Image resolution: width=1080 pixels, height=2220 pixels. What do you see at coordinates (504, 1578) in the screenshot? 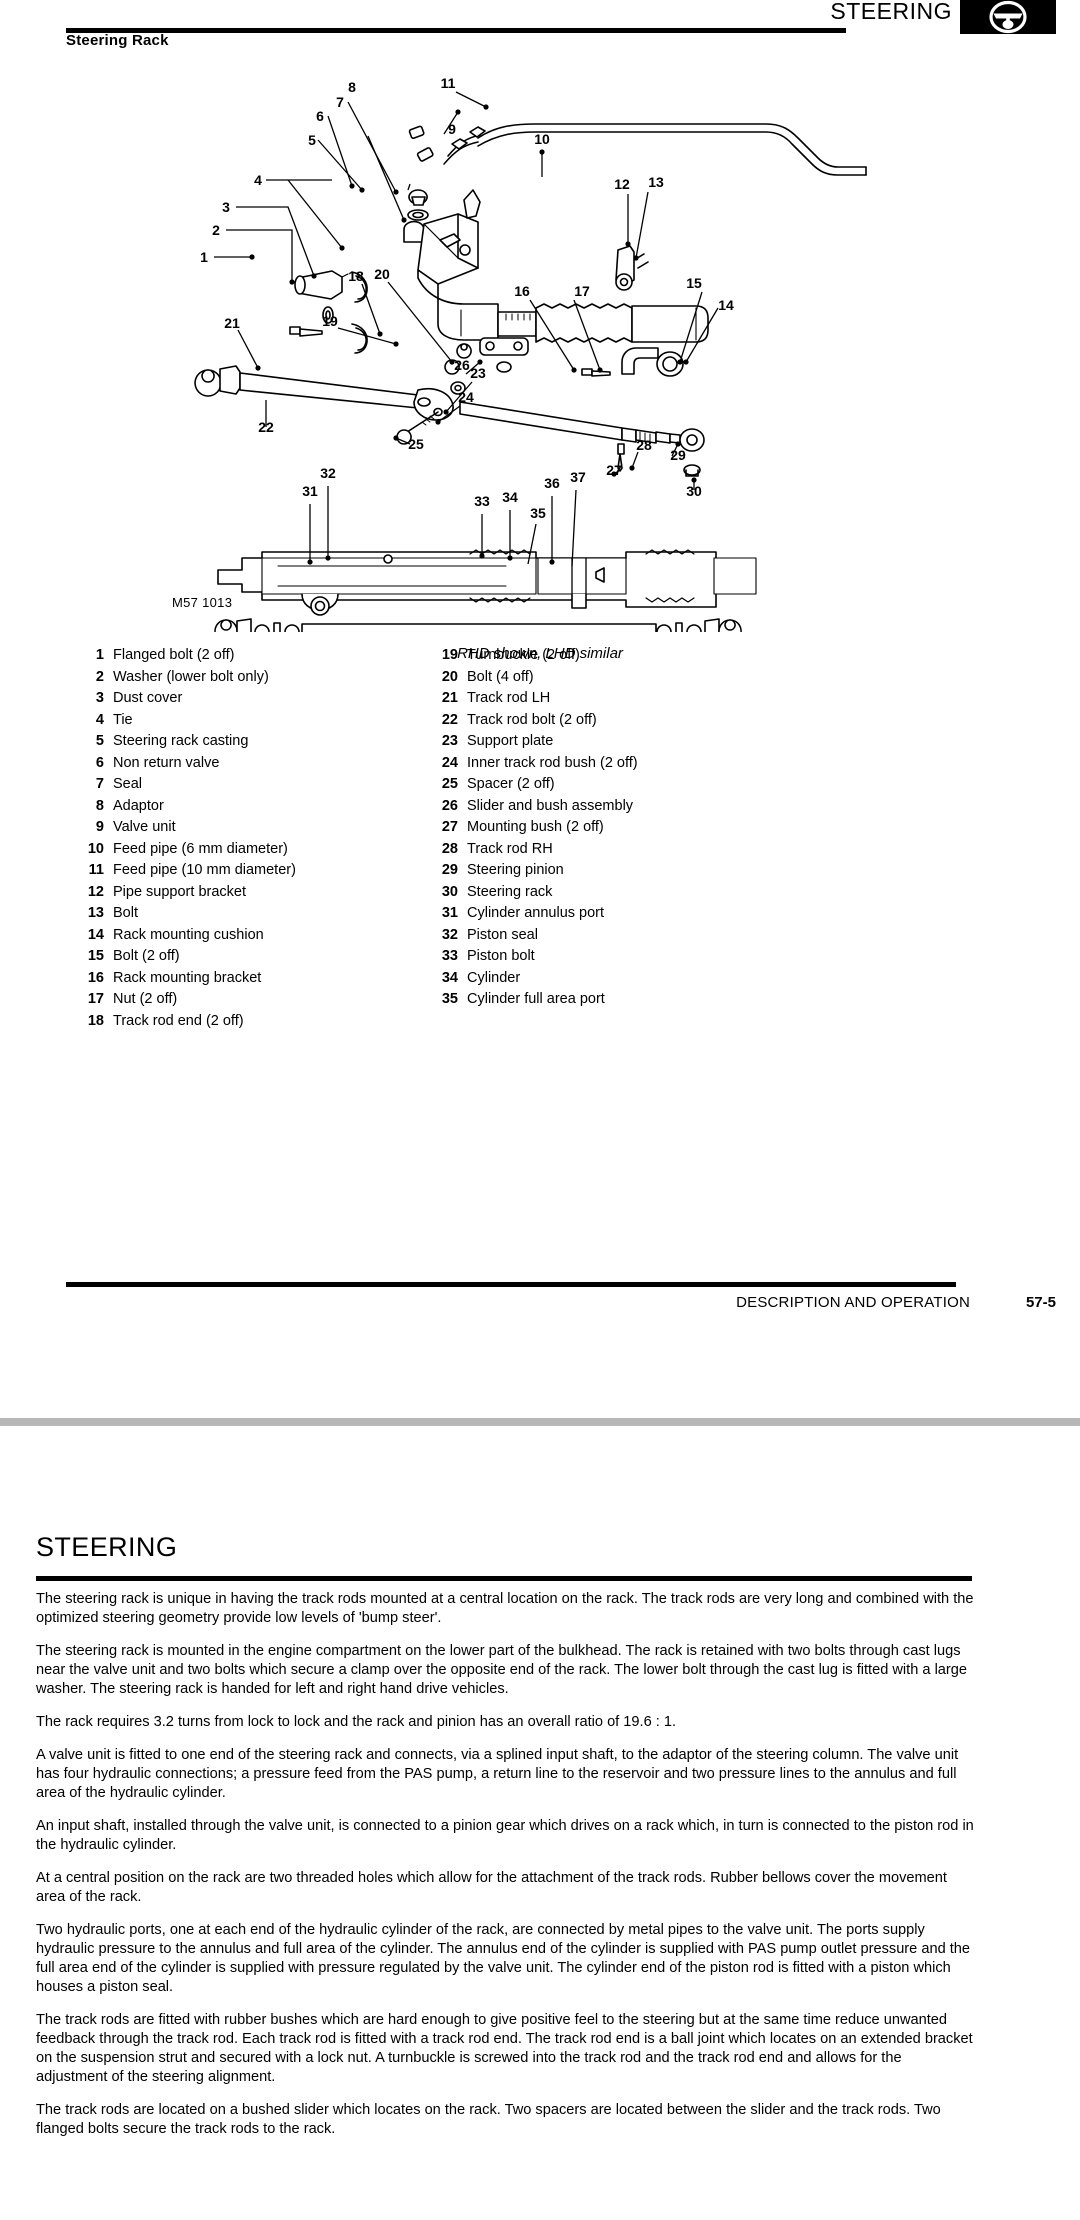
I see `page-title-rule` at bounding box center [504, 1578].